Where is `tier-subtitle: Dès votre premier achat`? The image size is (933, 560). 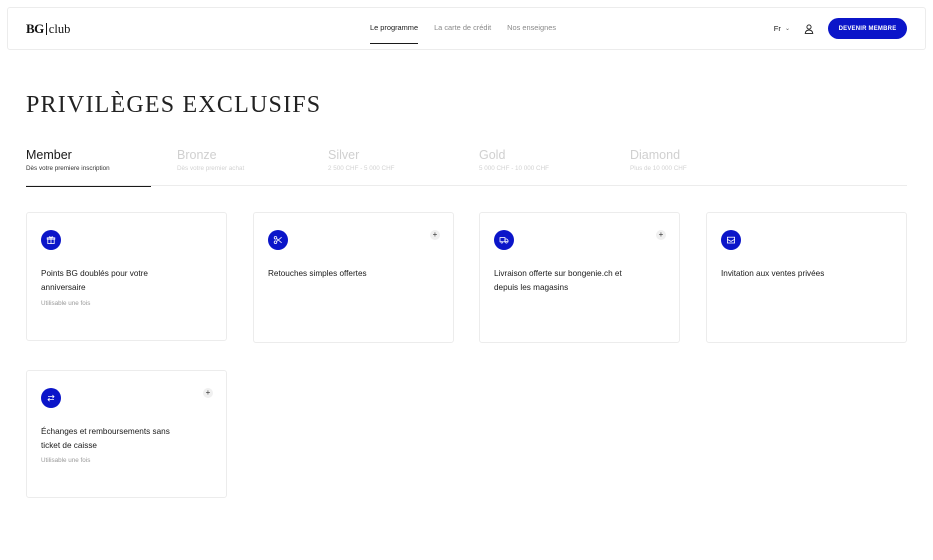
tier-subtitle: Dès votre premier achat is located at coordinates (211, 168).